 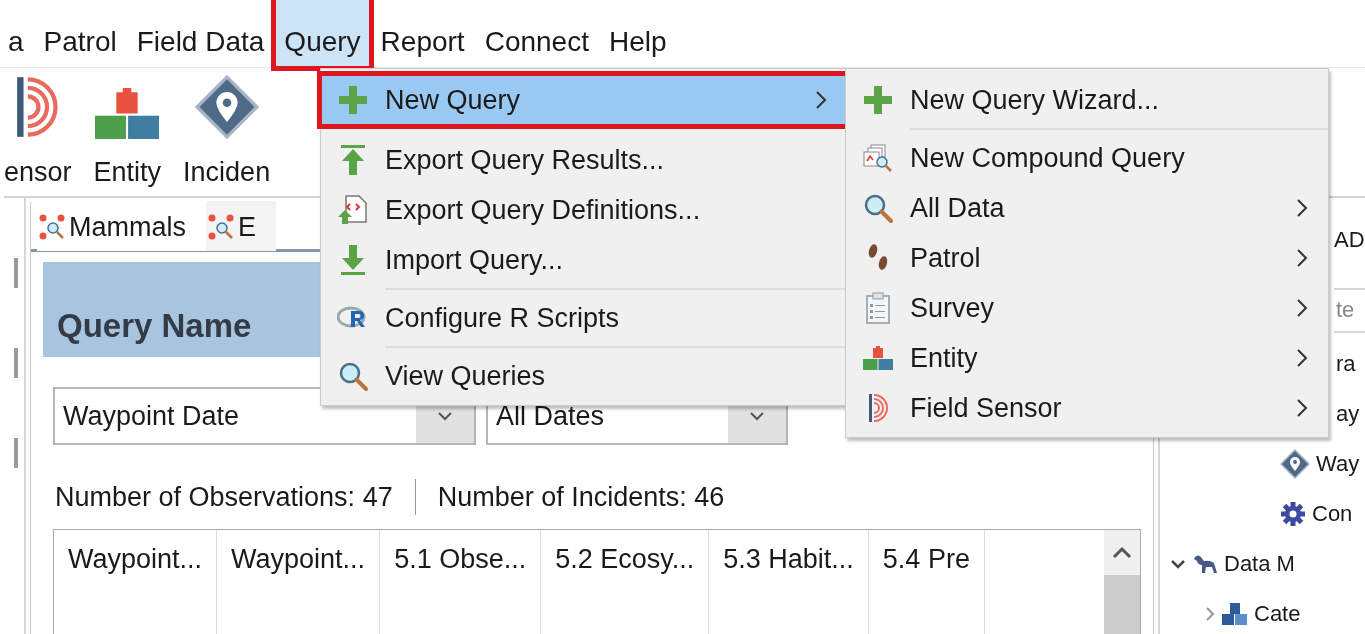 What do you see at coordinates (637, 43) in the screenshot?
I see `menu-item: Help` at bounding box center [637, 43].